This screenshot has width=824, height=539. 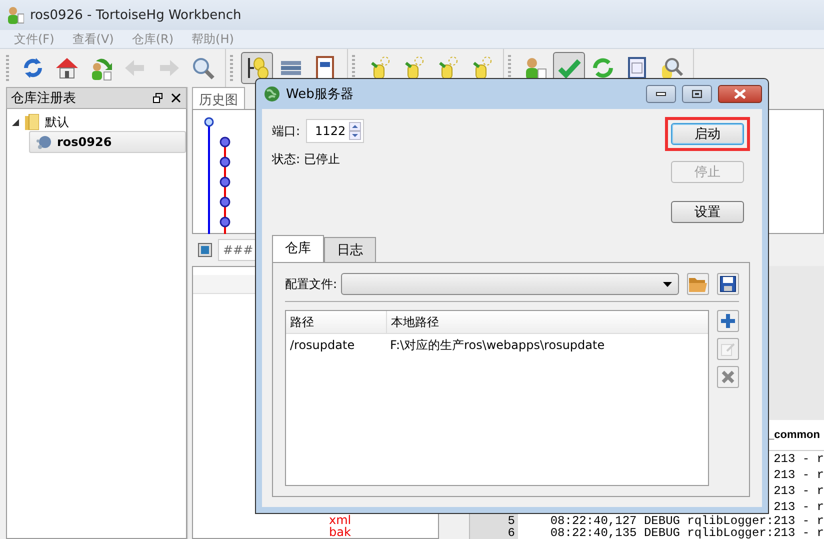 What do you see at coordinates (15, 122) in the screenshot?
I see `expand-arrow-icon` at bounding box center [15, 122].